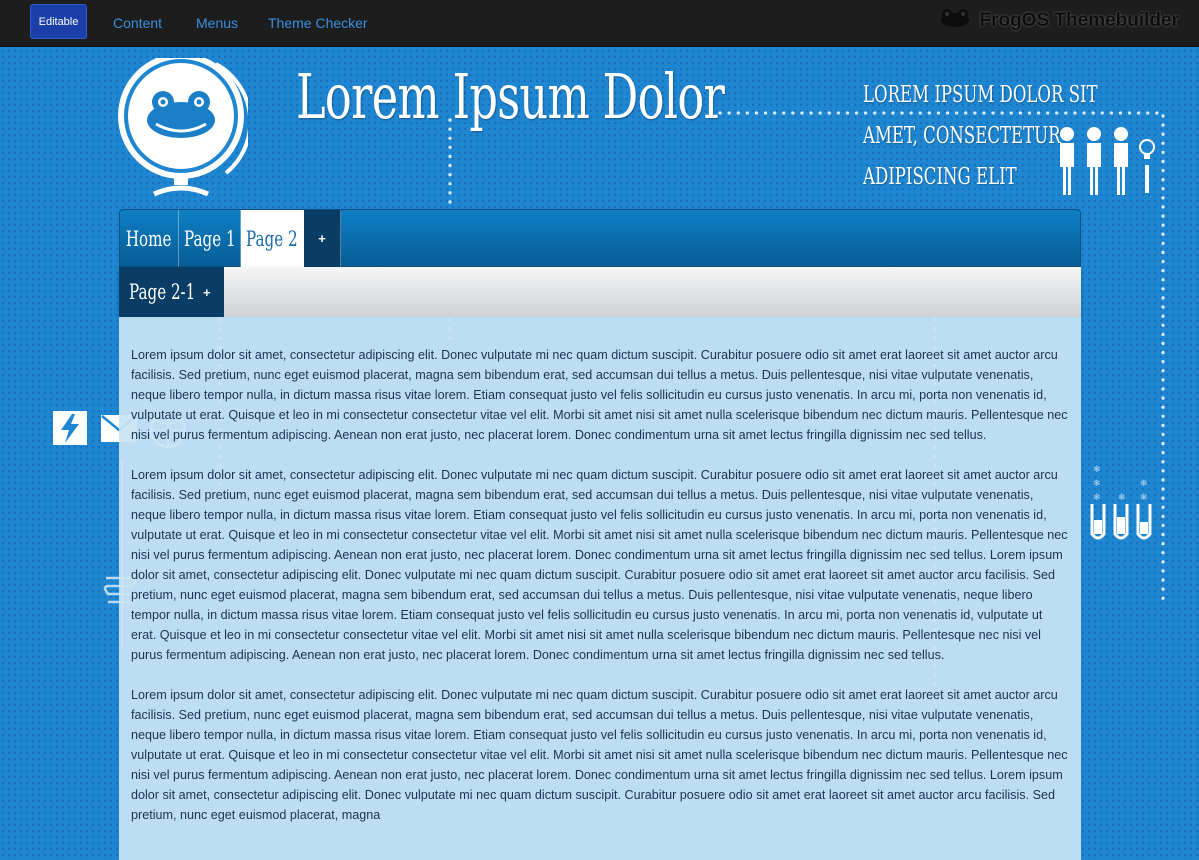  I want to click on tagline-line: Lorem ipsum dolor sit, so click(980, 95).